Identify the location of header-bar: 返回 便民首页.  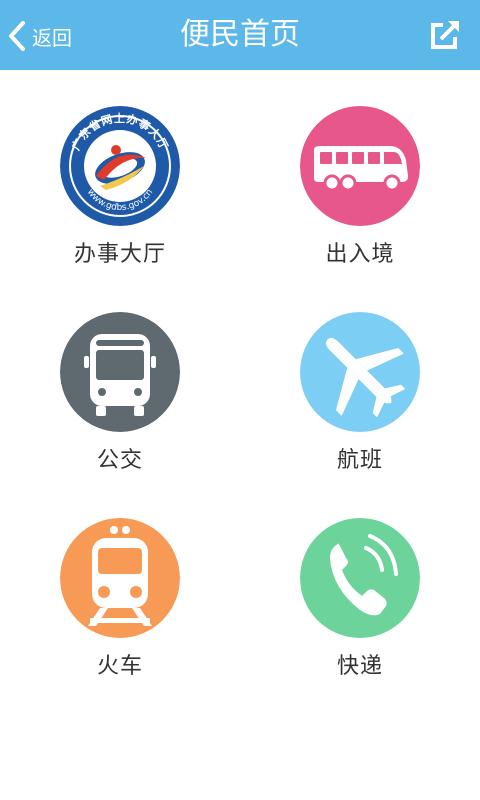
(240, 35).